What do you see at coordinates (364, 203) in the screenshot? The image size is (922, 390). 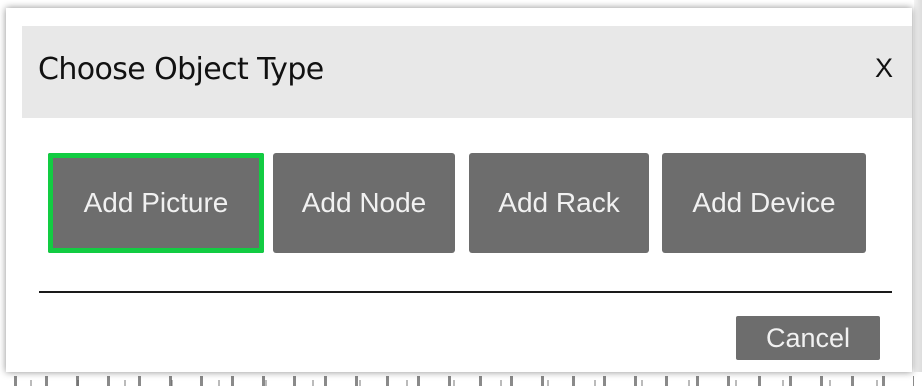 I see `add-node-button: Add Node` at bounding box center [364, 203].